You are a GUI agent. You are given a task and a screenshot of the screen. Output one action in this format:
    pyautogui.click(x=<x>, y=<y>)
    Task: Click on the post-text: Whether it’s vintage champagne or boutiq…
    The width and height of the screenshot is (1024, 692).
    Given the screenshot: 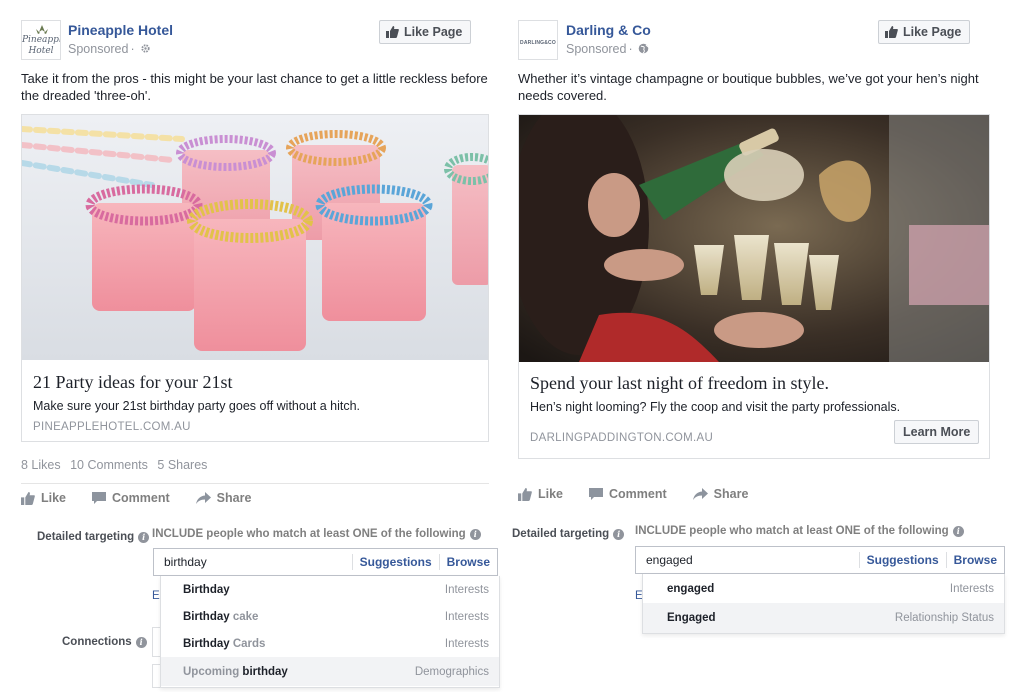 What is the action you would take?
    pyautogui.click(x=758, y=87)
    